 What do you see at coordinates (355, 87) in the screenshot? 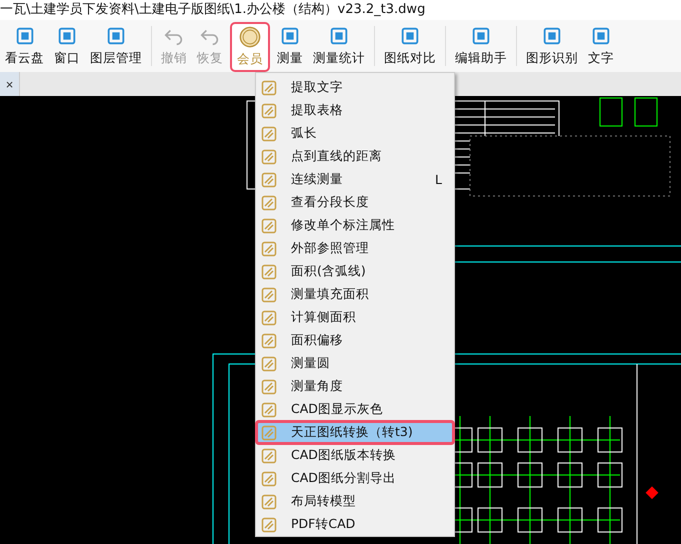
I see `menu-item: 提取文字` at bounding box center [355, 87].